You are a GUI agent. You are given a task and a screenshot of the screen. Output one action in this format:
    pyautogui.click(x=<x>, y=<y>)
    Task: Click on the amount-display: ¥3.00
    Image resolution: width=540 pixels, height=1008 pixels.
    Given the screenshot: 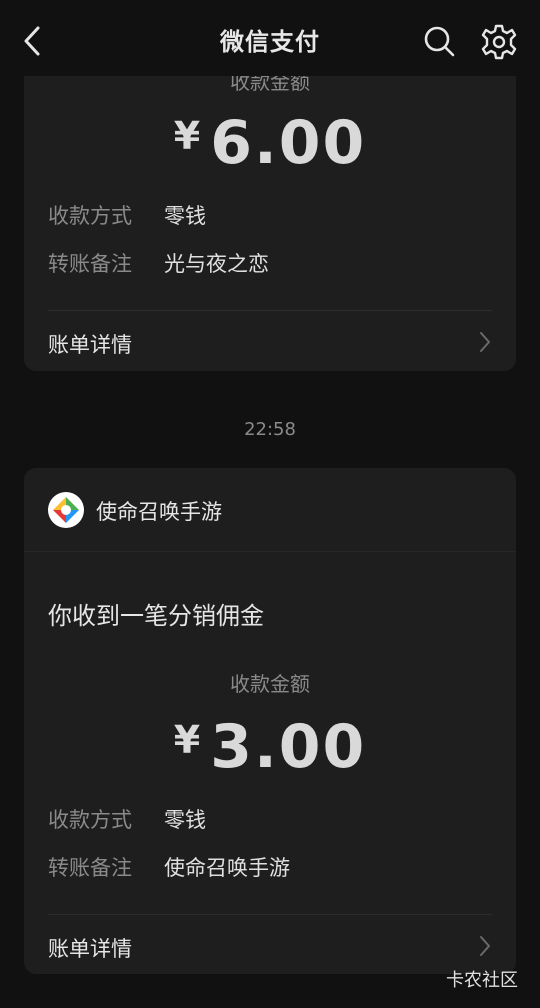 What is the action you would take?
    pyautogui.click(x=270, y=747)
    